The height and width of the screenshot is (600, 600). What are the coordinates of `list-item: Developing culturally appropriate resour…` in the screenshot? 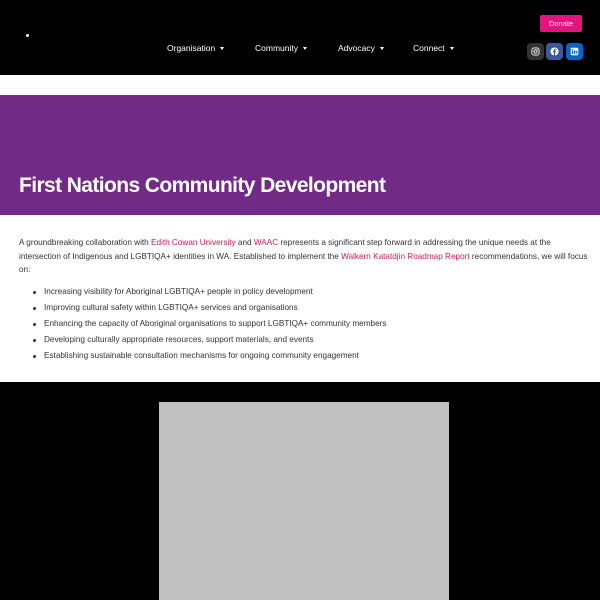 It's located at (303, 340).